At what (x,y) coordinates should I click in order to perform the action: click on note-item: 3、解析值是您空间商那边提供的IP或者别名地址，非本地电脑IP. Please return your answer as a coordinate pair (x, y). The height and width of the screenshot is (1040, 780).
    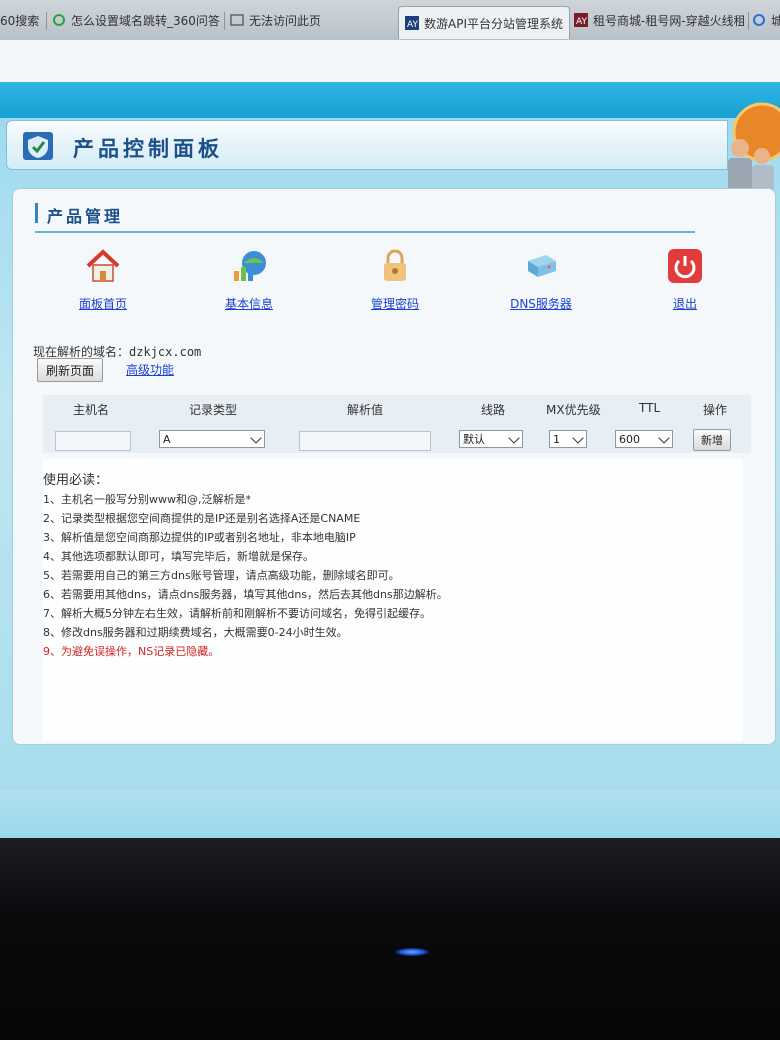
    Looking at the image, I should click on (199, 537).